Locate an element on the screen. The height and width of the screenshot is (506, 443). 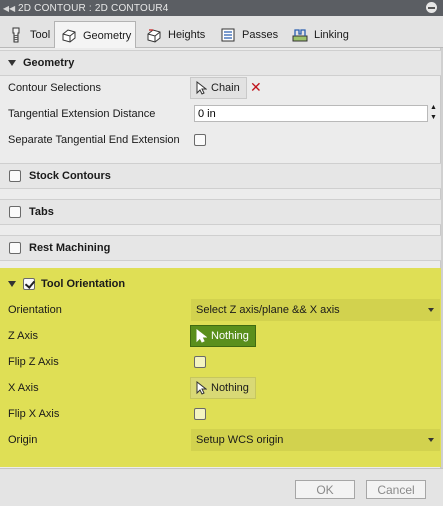
origin-dropdown: Setup WCS origin is located at coordinates (315, 440).